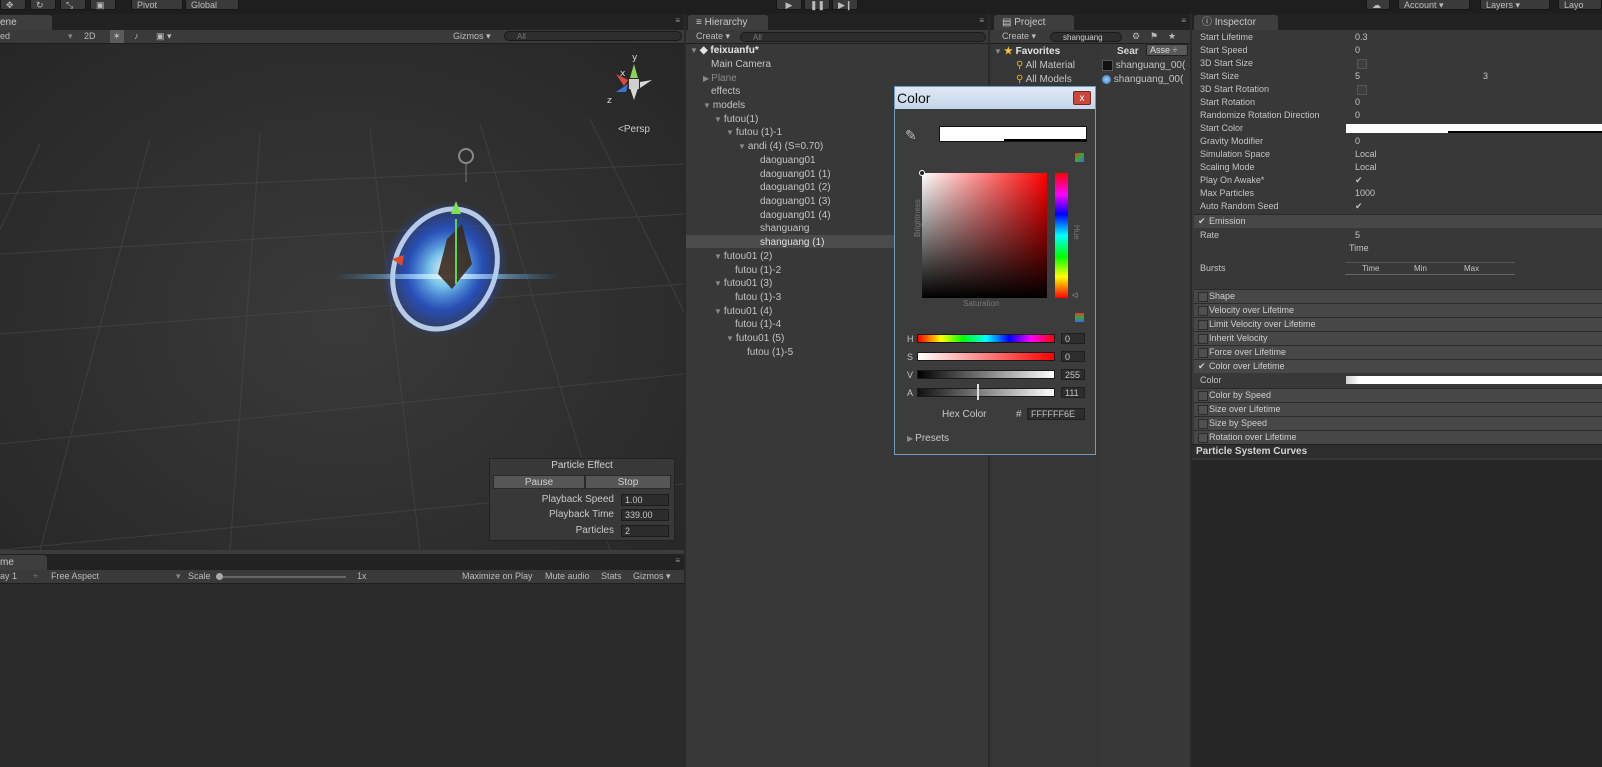  I want to click on playback-time-field: 339.00, so click(645, 515).